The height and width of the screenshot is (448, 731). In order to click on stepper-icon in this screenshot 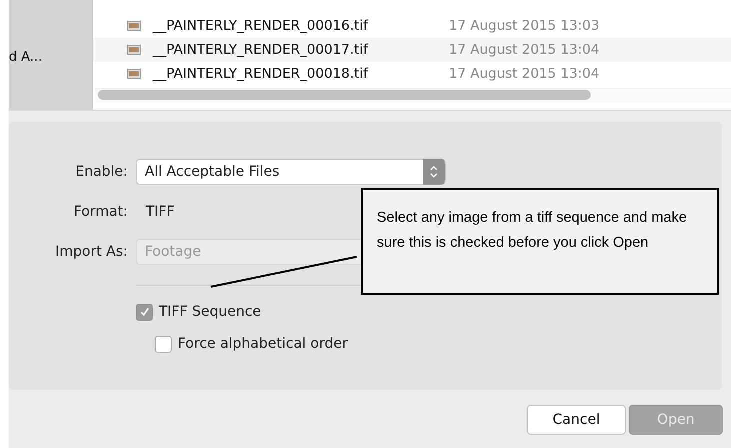, I will do `click(434, 172)`.